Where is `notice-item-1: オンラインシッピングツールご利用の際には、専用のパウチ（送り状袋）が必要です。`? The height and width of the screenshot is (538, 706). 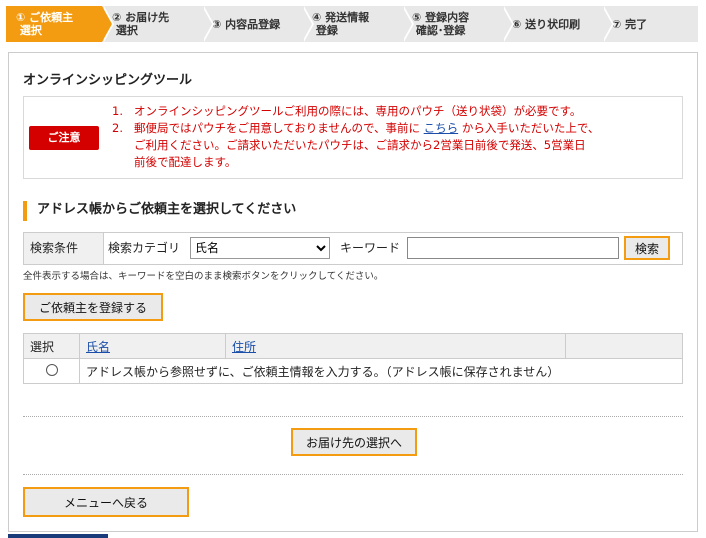
notice-item-1: オンラインシッピングツールご利用の際には、専用のパウチ（送り状袋）が必要です。 is located at coordinates (358, 111).